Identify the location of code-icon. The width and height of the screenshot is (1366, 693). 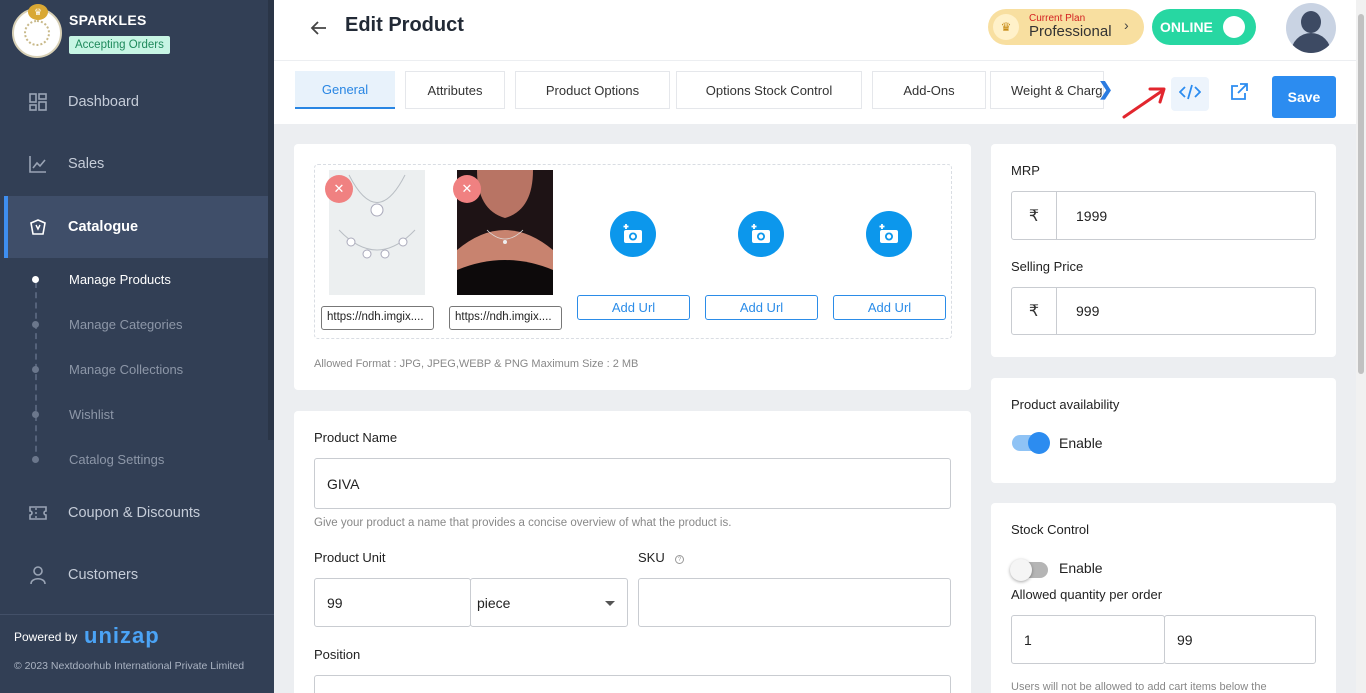
(1190, 94).